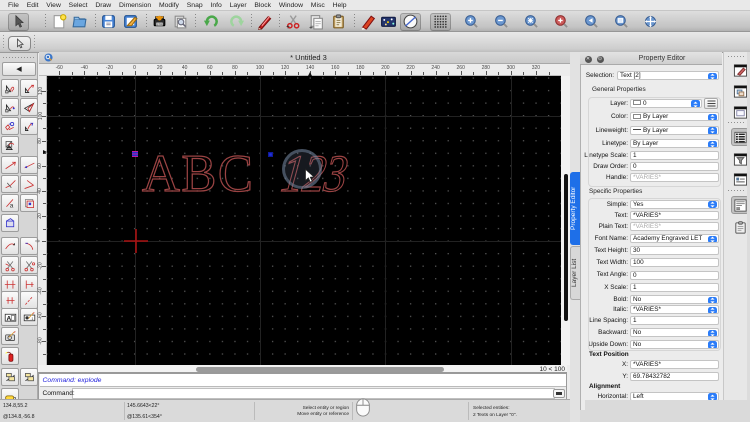  What do you see at coordinates (8, 318) in the screenshot?
I see `svg-text: A` at bounding box center [8, 318].